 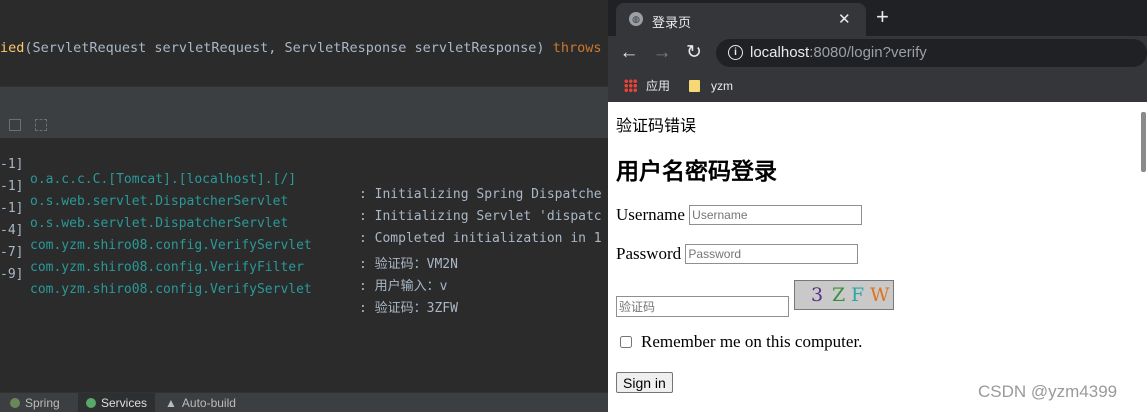 I want to click on url-text: localhost:8080/login?verify, so click(x=838, y=52).